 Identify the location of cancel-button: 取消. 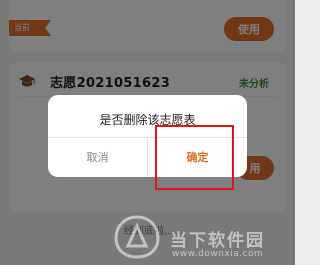
(97, 157).